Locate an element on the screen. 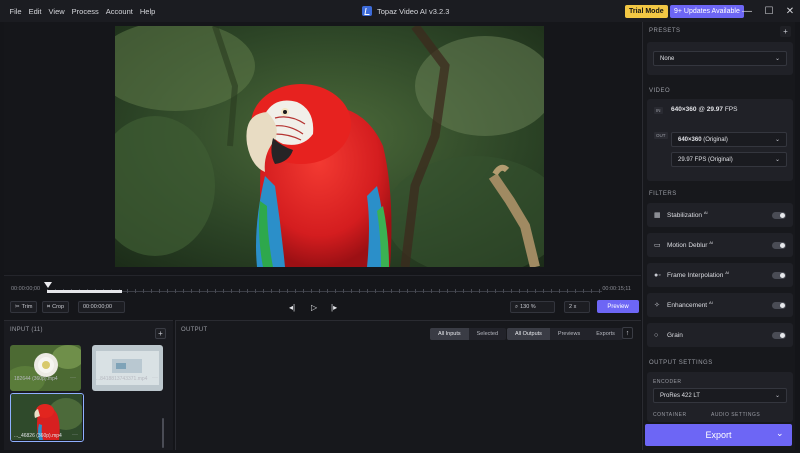  menu-view: View is located at coordinates (56, 11).